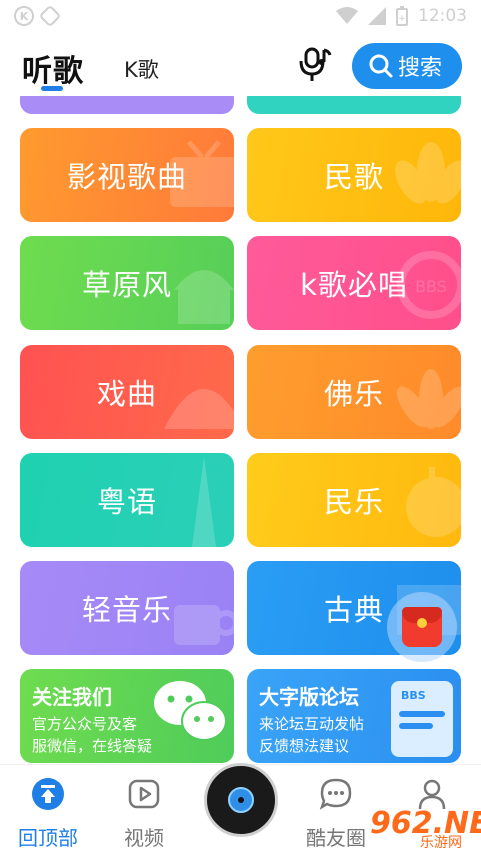  I want to click on category-card: 民乐, so click(354, 500).